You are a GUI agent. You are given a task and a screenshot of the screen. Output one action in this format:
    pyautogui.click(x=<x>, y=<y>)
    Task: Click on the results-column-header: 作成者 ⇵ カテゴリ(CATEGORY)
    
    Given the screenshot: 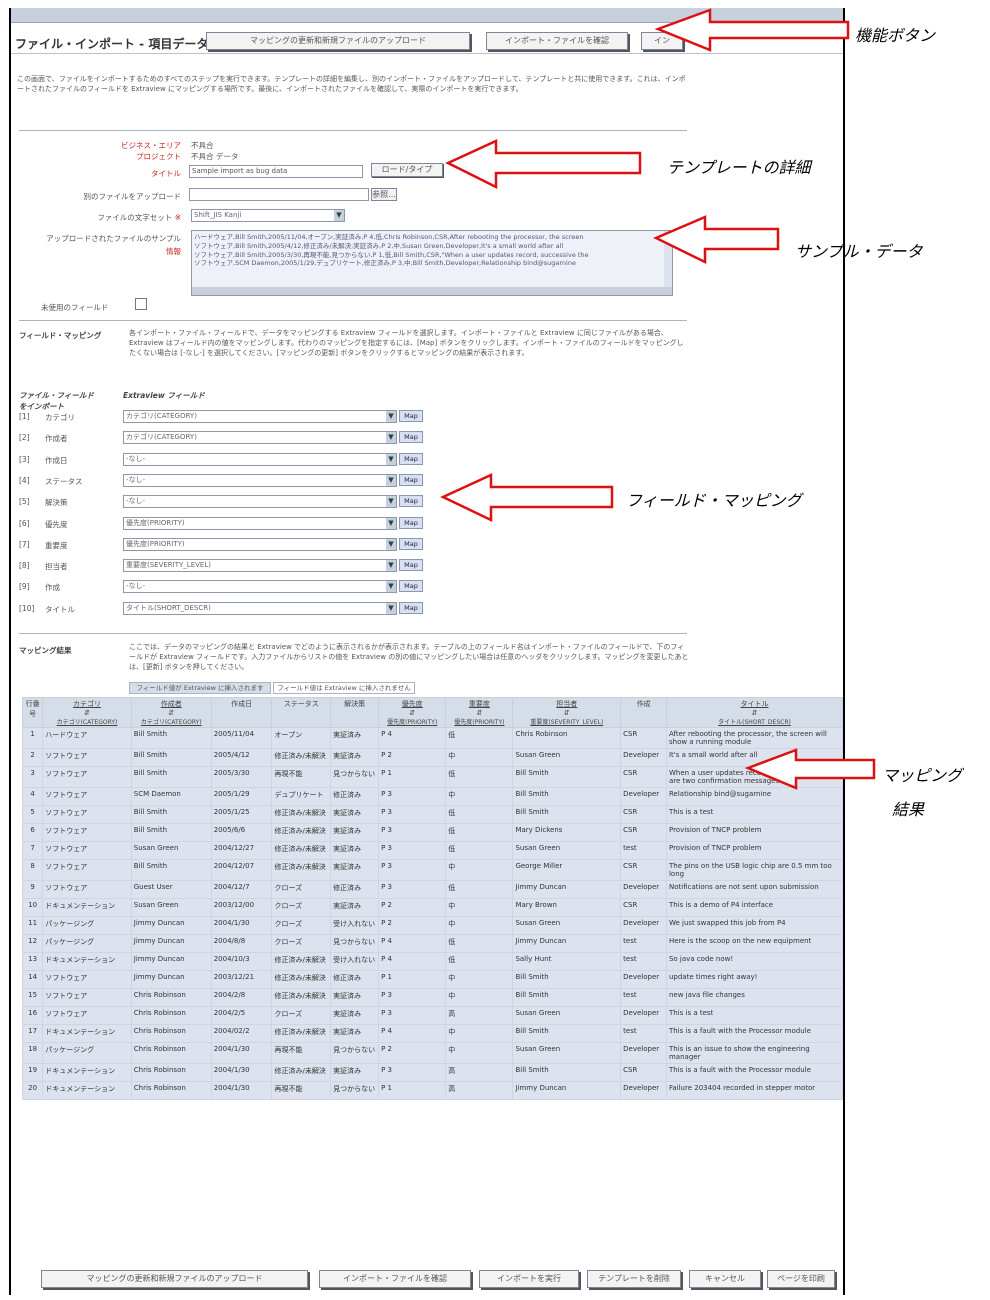 What is the action you would take?
    pyautogui.click(x=171, y=712)
    